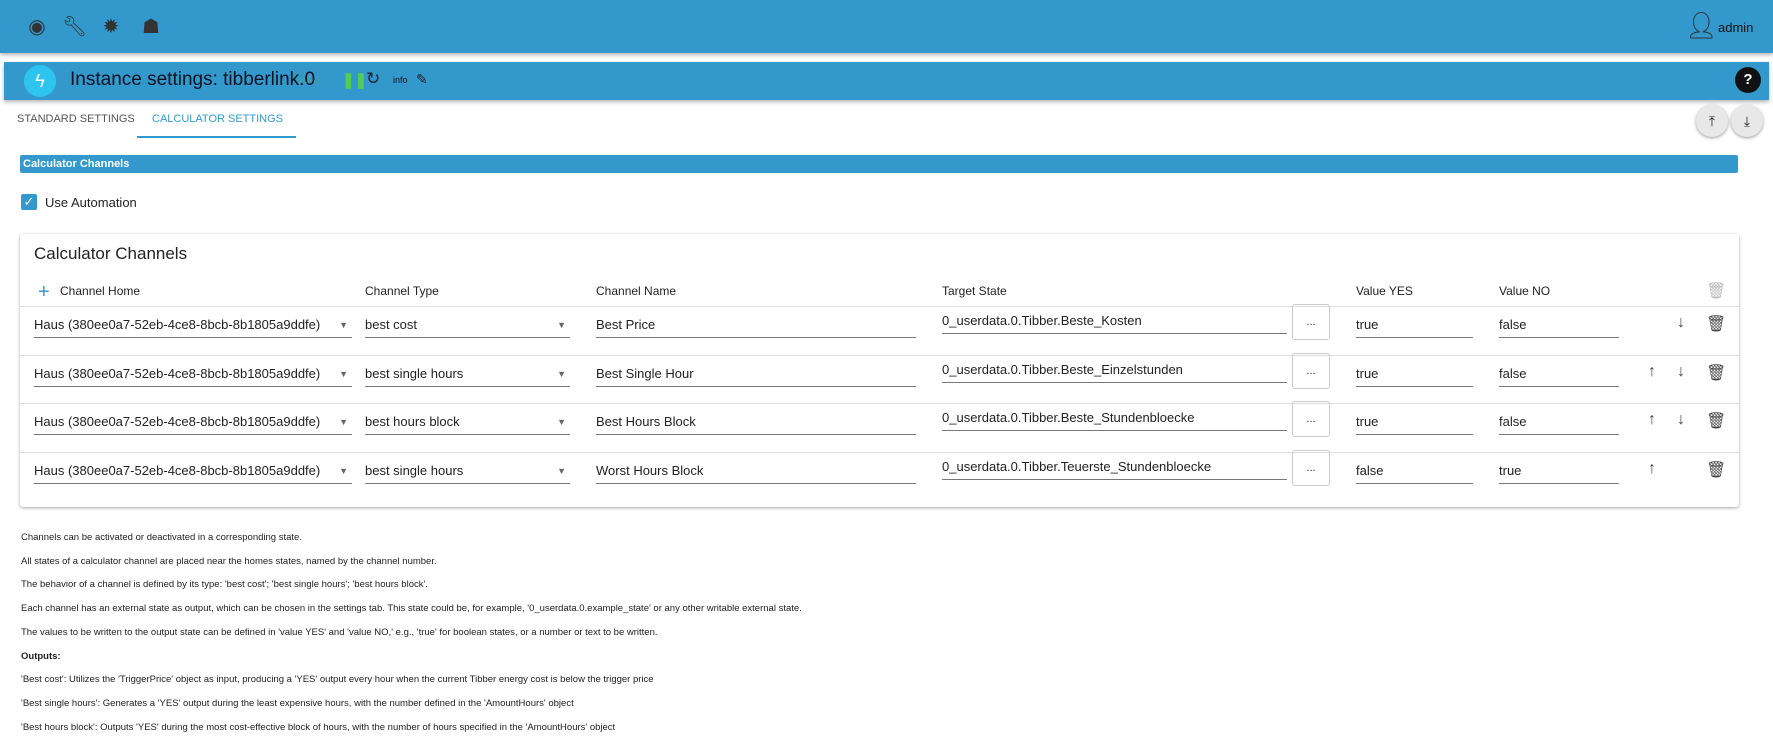  What do you see at coordinates (412, 421) in the screenshot?
I see `channel-type-value: best hours block` at bounding box center [412, 421].